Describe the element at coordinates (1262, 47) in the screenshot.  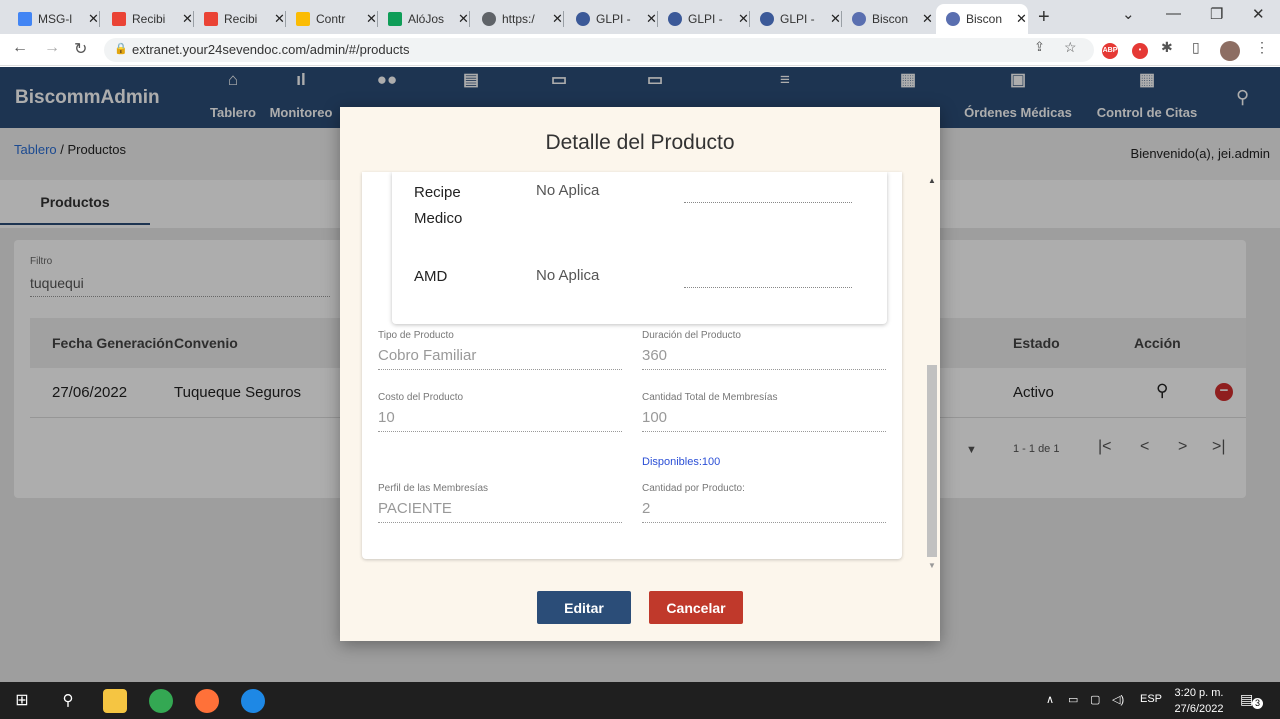
I see `menu-icon: ⋮` at that location.